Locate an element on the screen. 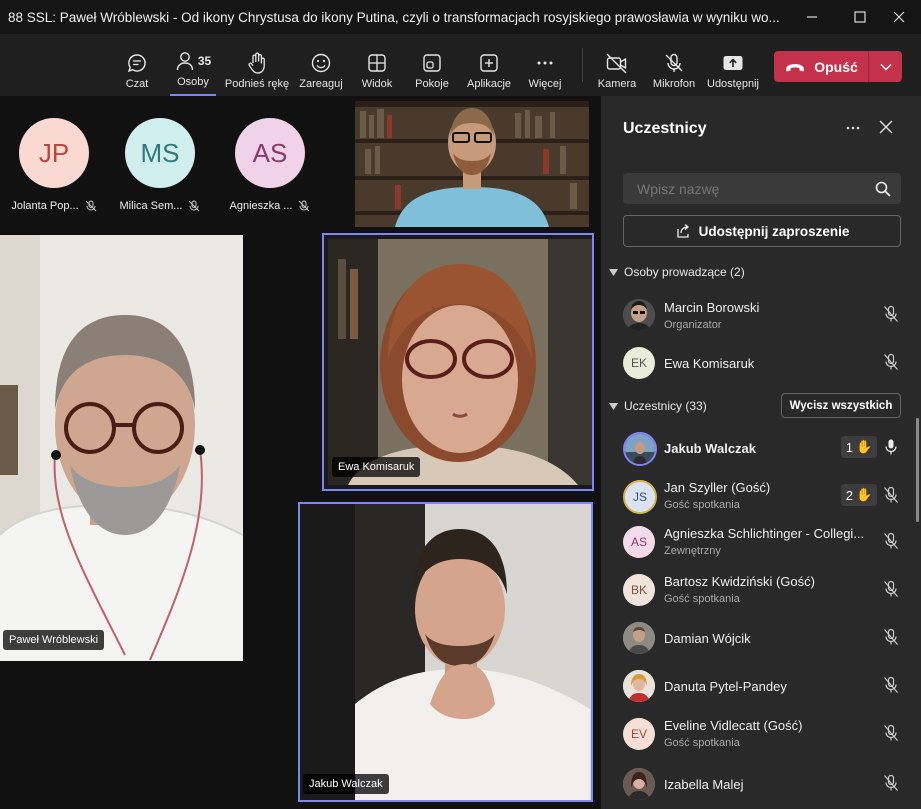  hand-icon is located at coordinates (256, 63).